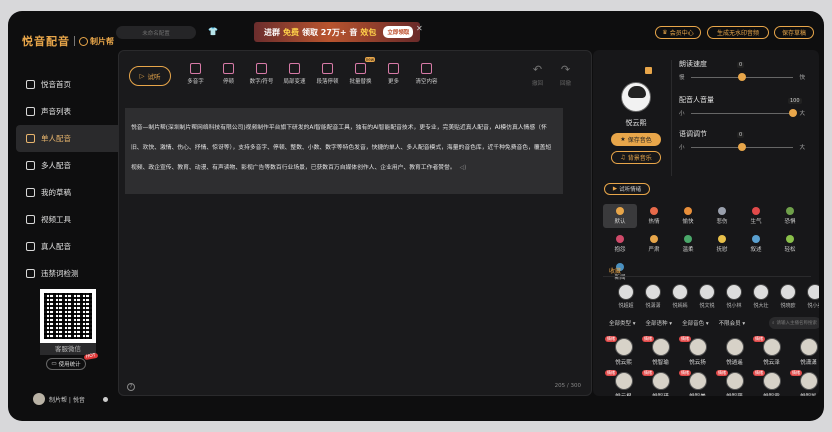 This screenshot has width=832, height=432. What do you see at coordinates (620, 250) in the screenshot?
I see `emotion-label: 抱怨` at bounding box center [620, 250].